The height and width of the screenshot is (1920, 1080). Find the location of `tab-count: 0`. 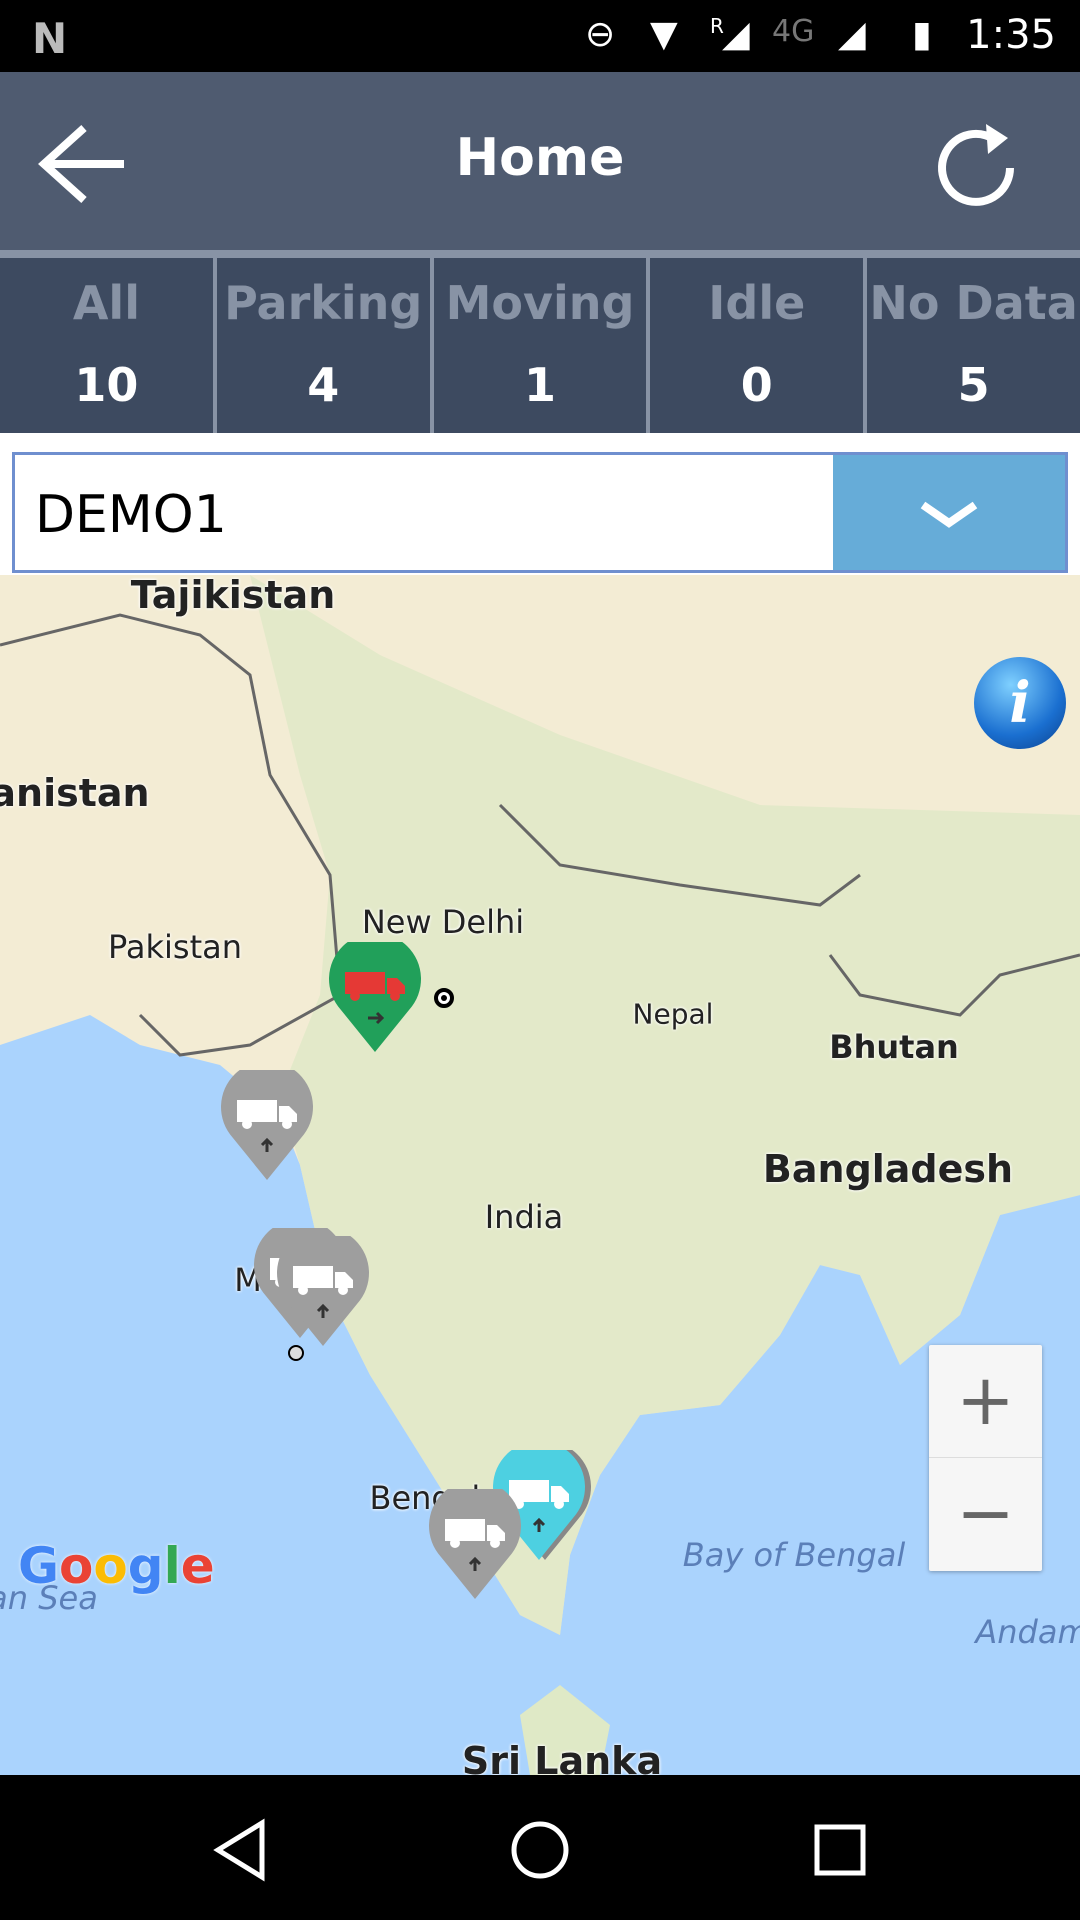

tab-count: 0 is located at coordinates (756, 385).